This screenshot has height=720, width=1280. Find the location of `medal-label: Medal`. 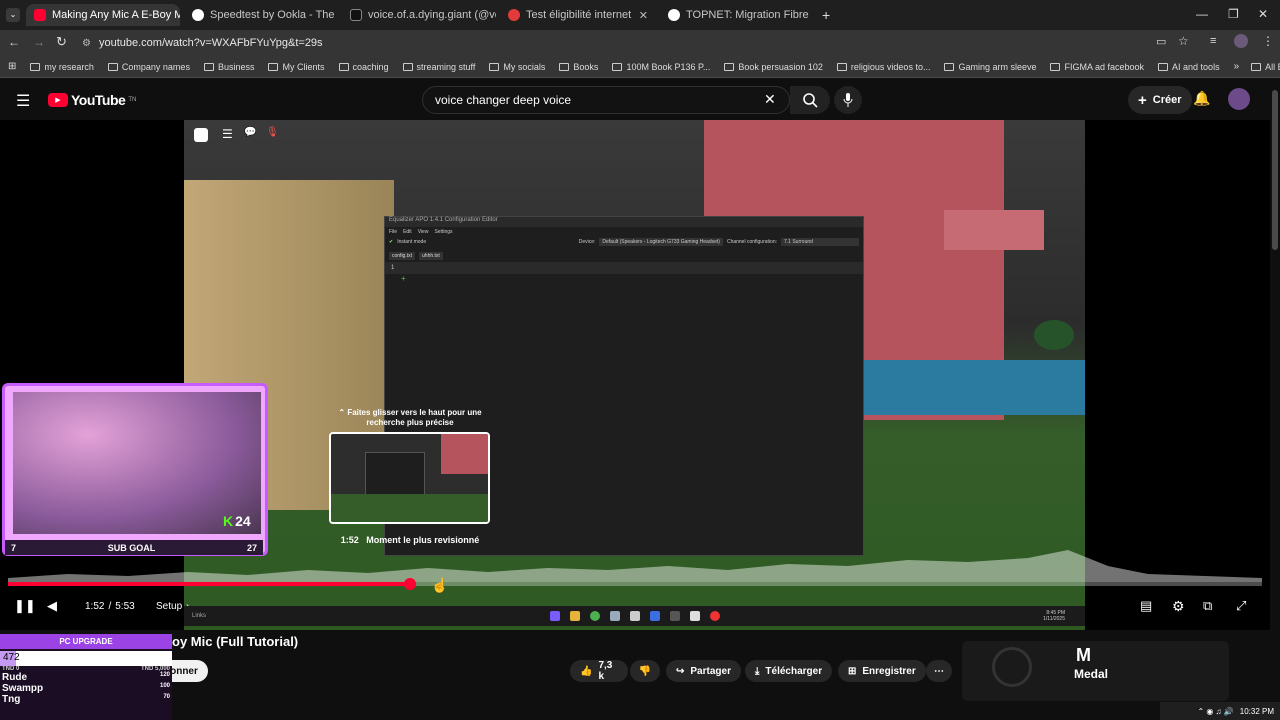

medal-label: Medal is located at coordinates (1091, 674).